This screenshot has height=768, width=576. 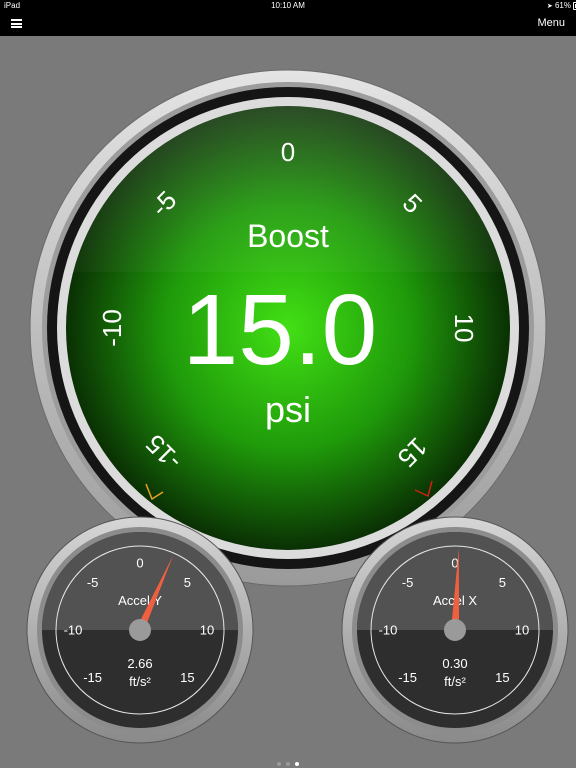 I want to click on accel-y-hub, so click(x=140, y=630).